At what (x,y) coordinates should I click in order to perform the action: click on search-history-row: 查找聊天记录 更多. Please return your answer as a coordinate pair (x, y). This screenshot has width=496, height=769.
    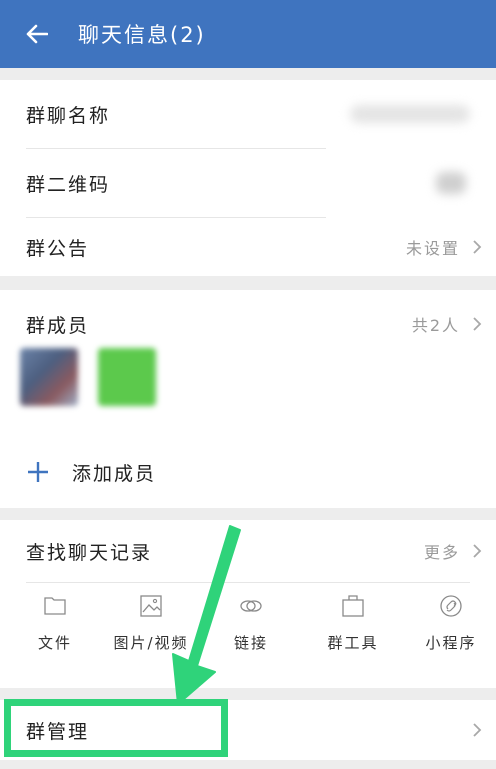
    Looking at the image, I should click on (248, 551).